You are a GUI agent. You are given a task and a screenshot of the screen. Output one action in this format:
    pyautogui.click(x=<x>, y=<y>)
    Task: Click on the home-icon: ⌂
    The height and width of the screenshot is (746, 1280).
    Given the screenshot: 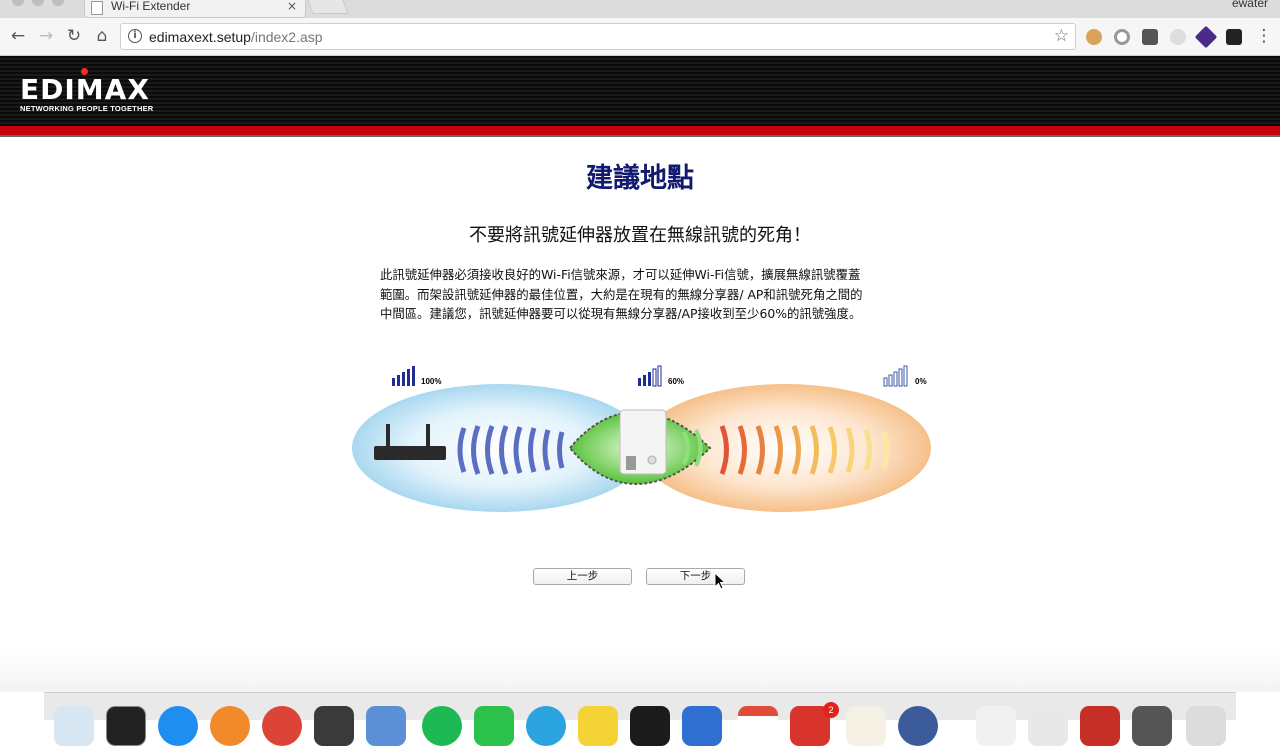 What is the action you would take?
    pyautogui.click(x=102, y=36)
    